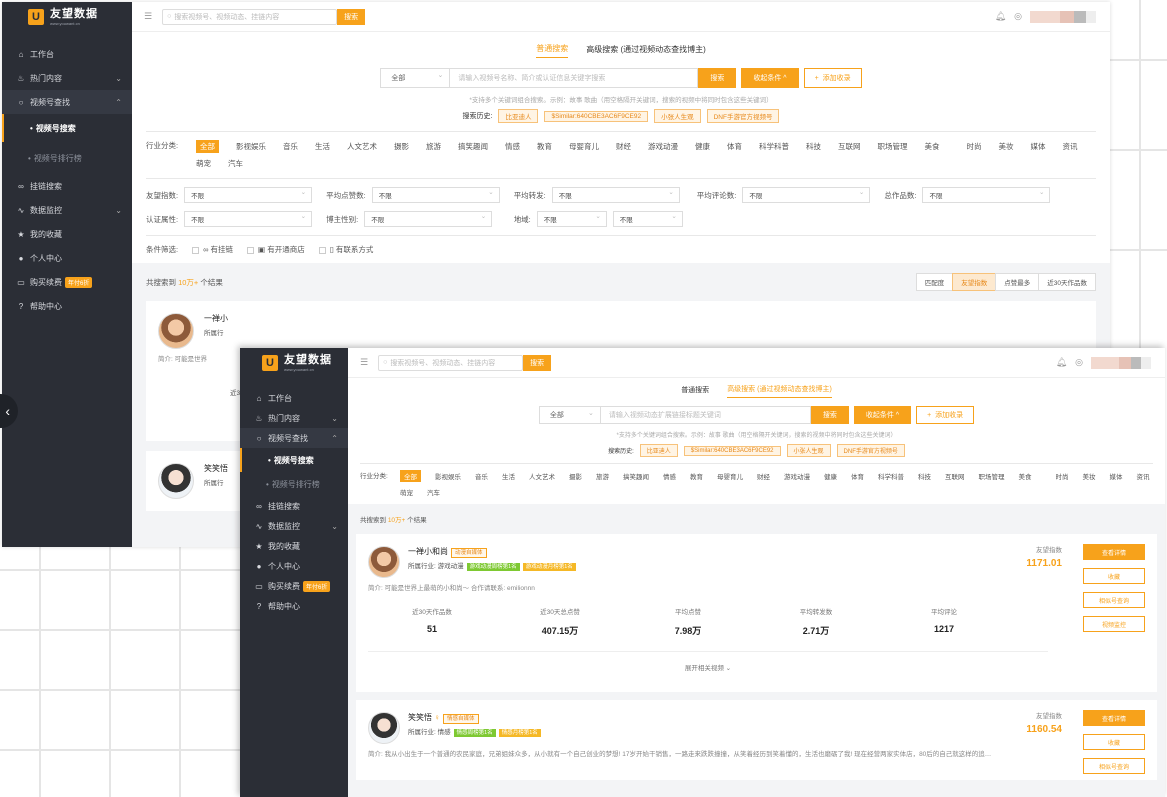 The height and width of the screenshot is (797, 1167). Describe the element at coordinates (763, 476) in the screenshot. I see `category-item: 财经` at that location.